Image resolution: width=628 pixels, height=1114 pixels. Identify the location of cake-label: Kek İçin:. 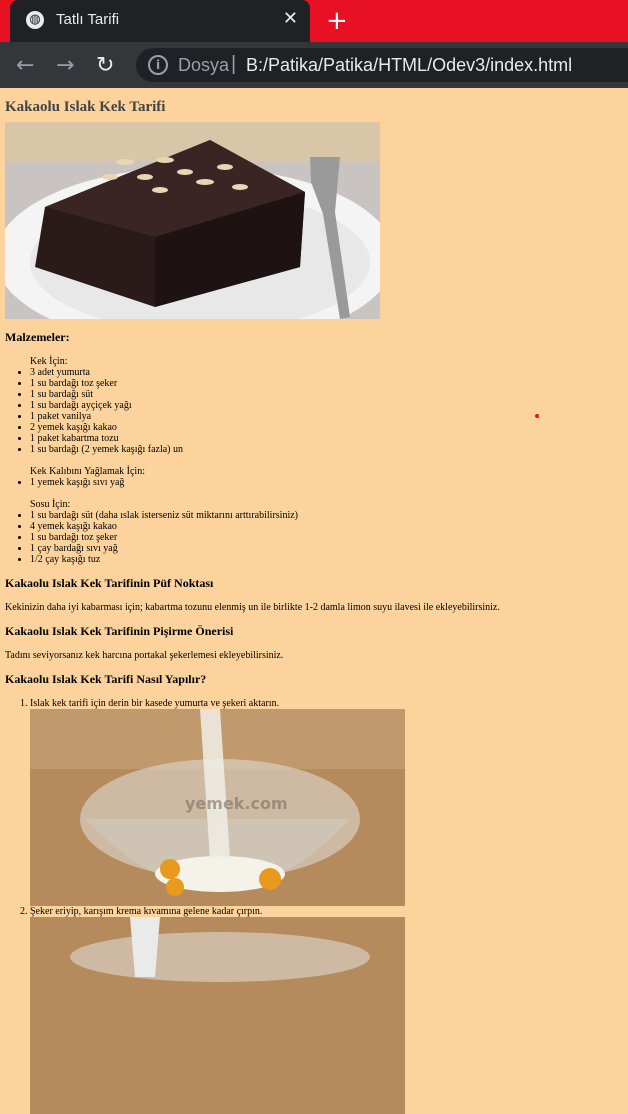
(49, 361).